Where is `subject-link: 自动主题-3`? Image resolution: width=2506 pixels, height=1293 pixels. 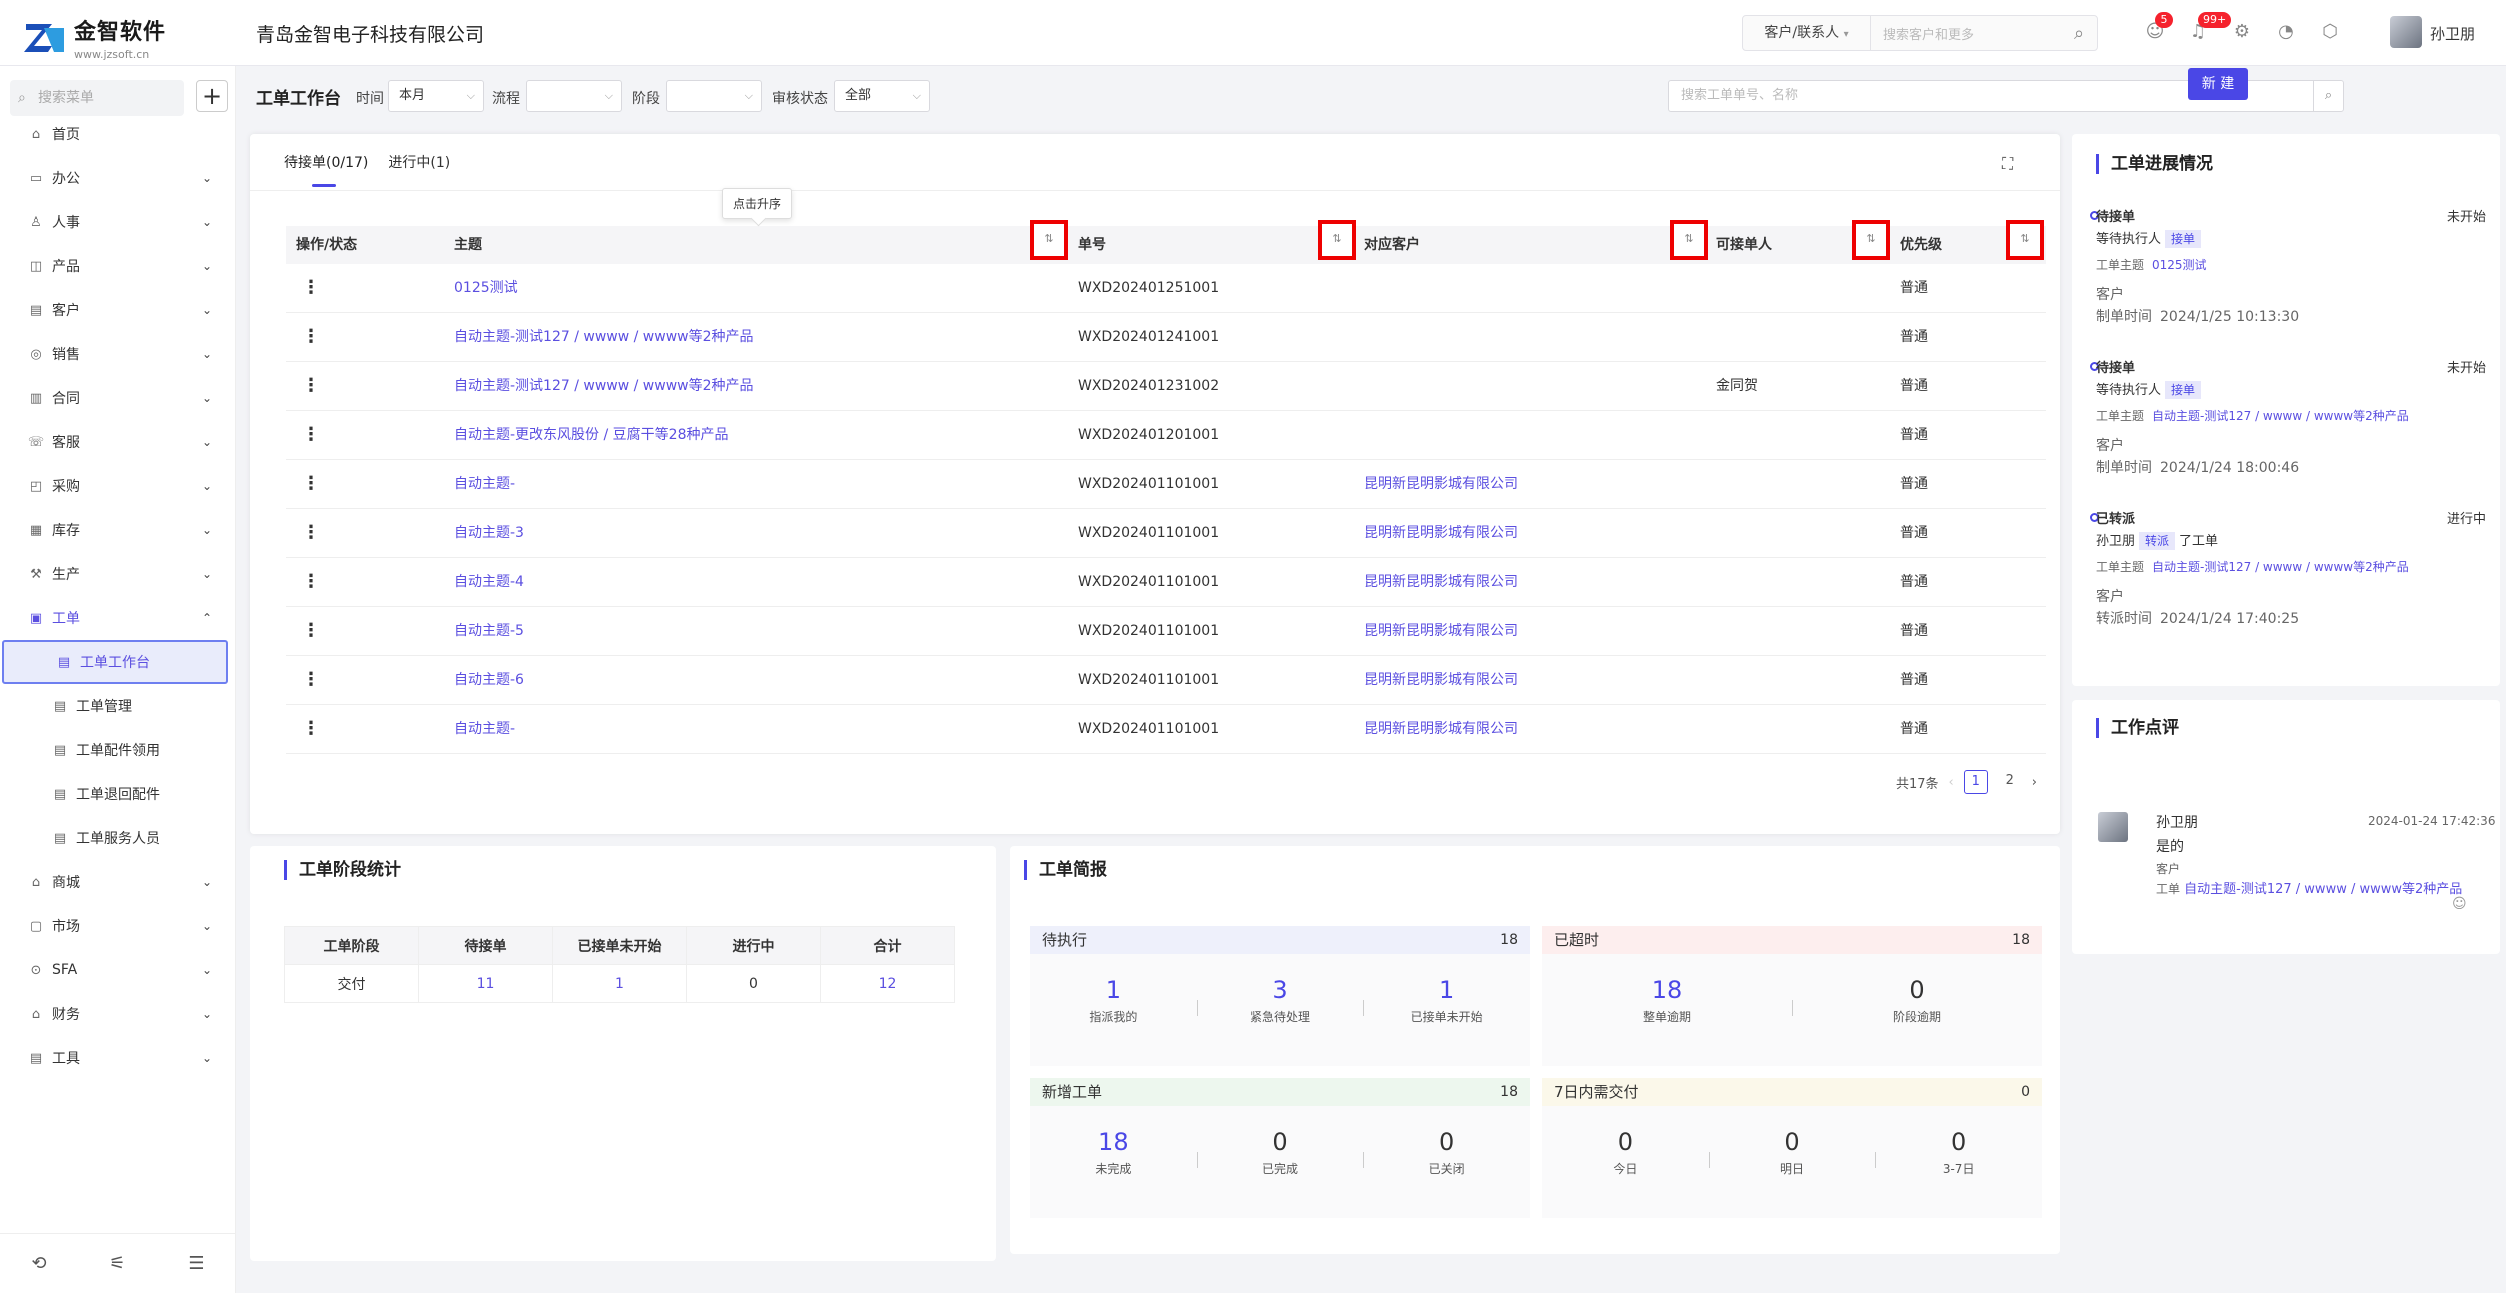 subject-link: 自动主题-3 is located at coordinates (489, 533).